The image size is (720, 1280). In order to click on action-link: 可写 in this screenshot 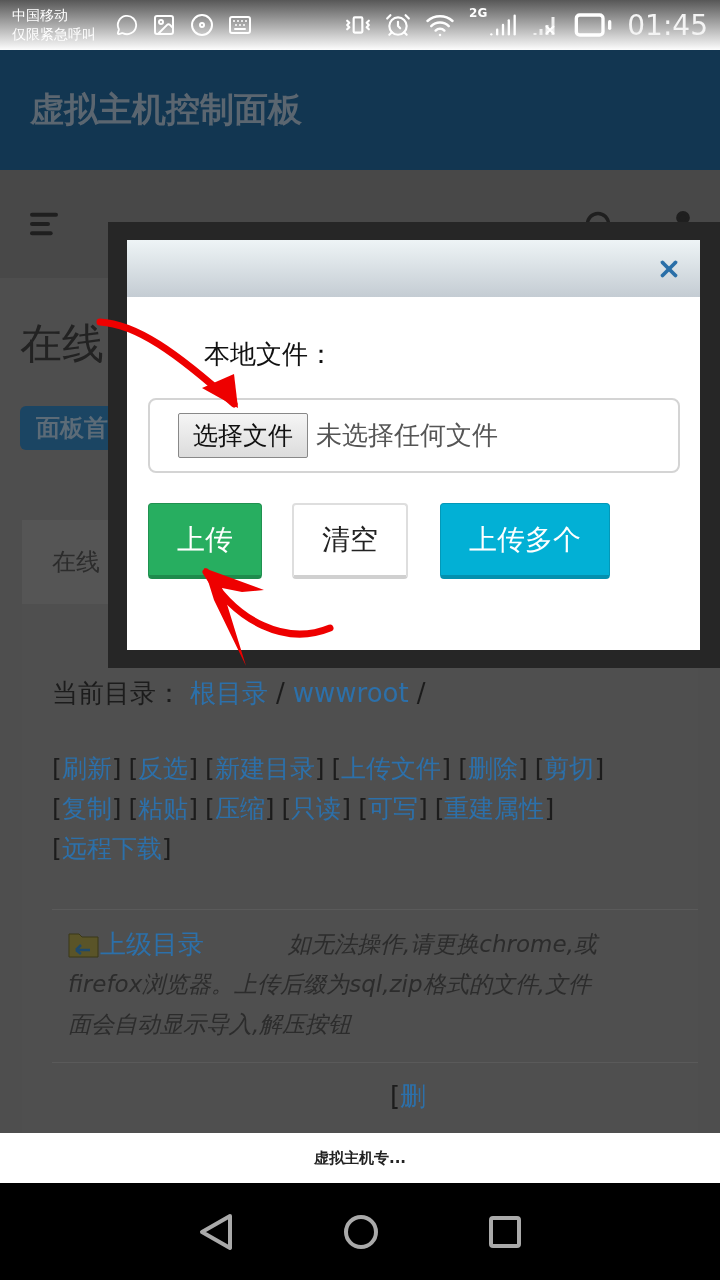, I will do `click(392, 808)`.